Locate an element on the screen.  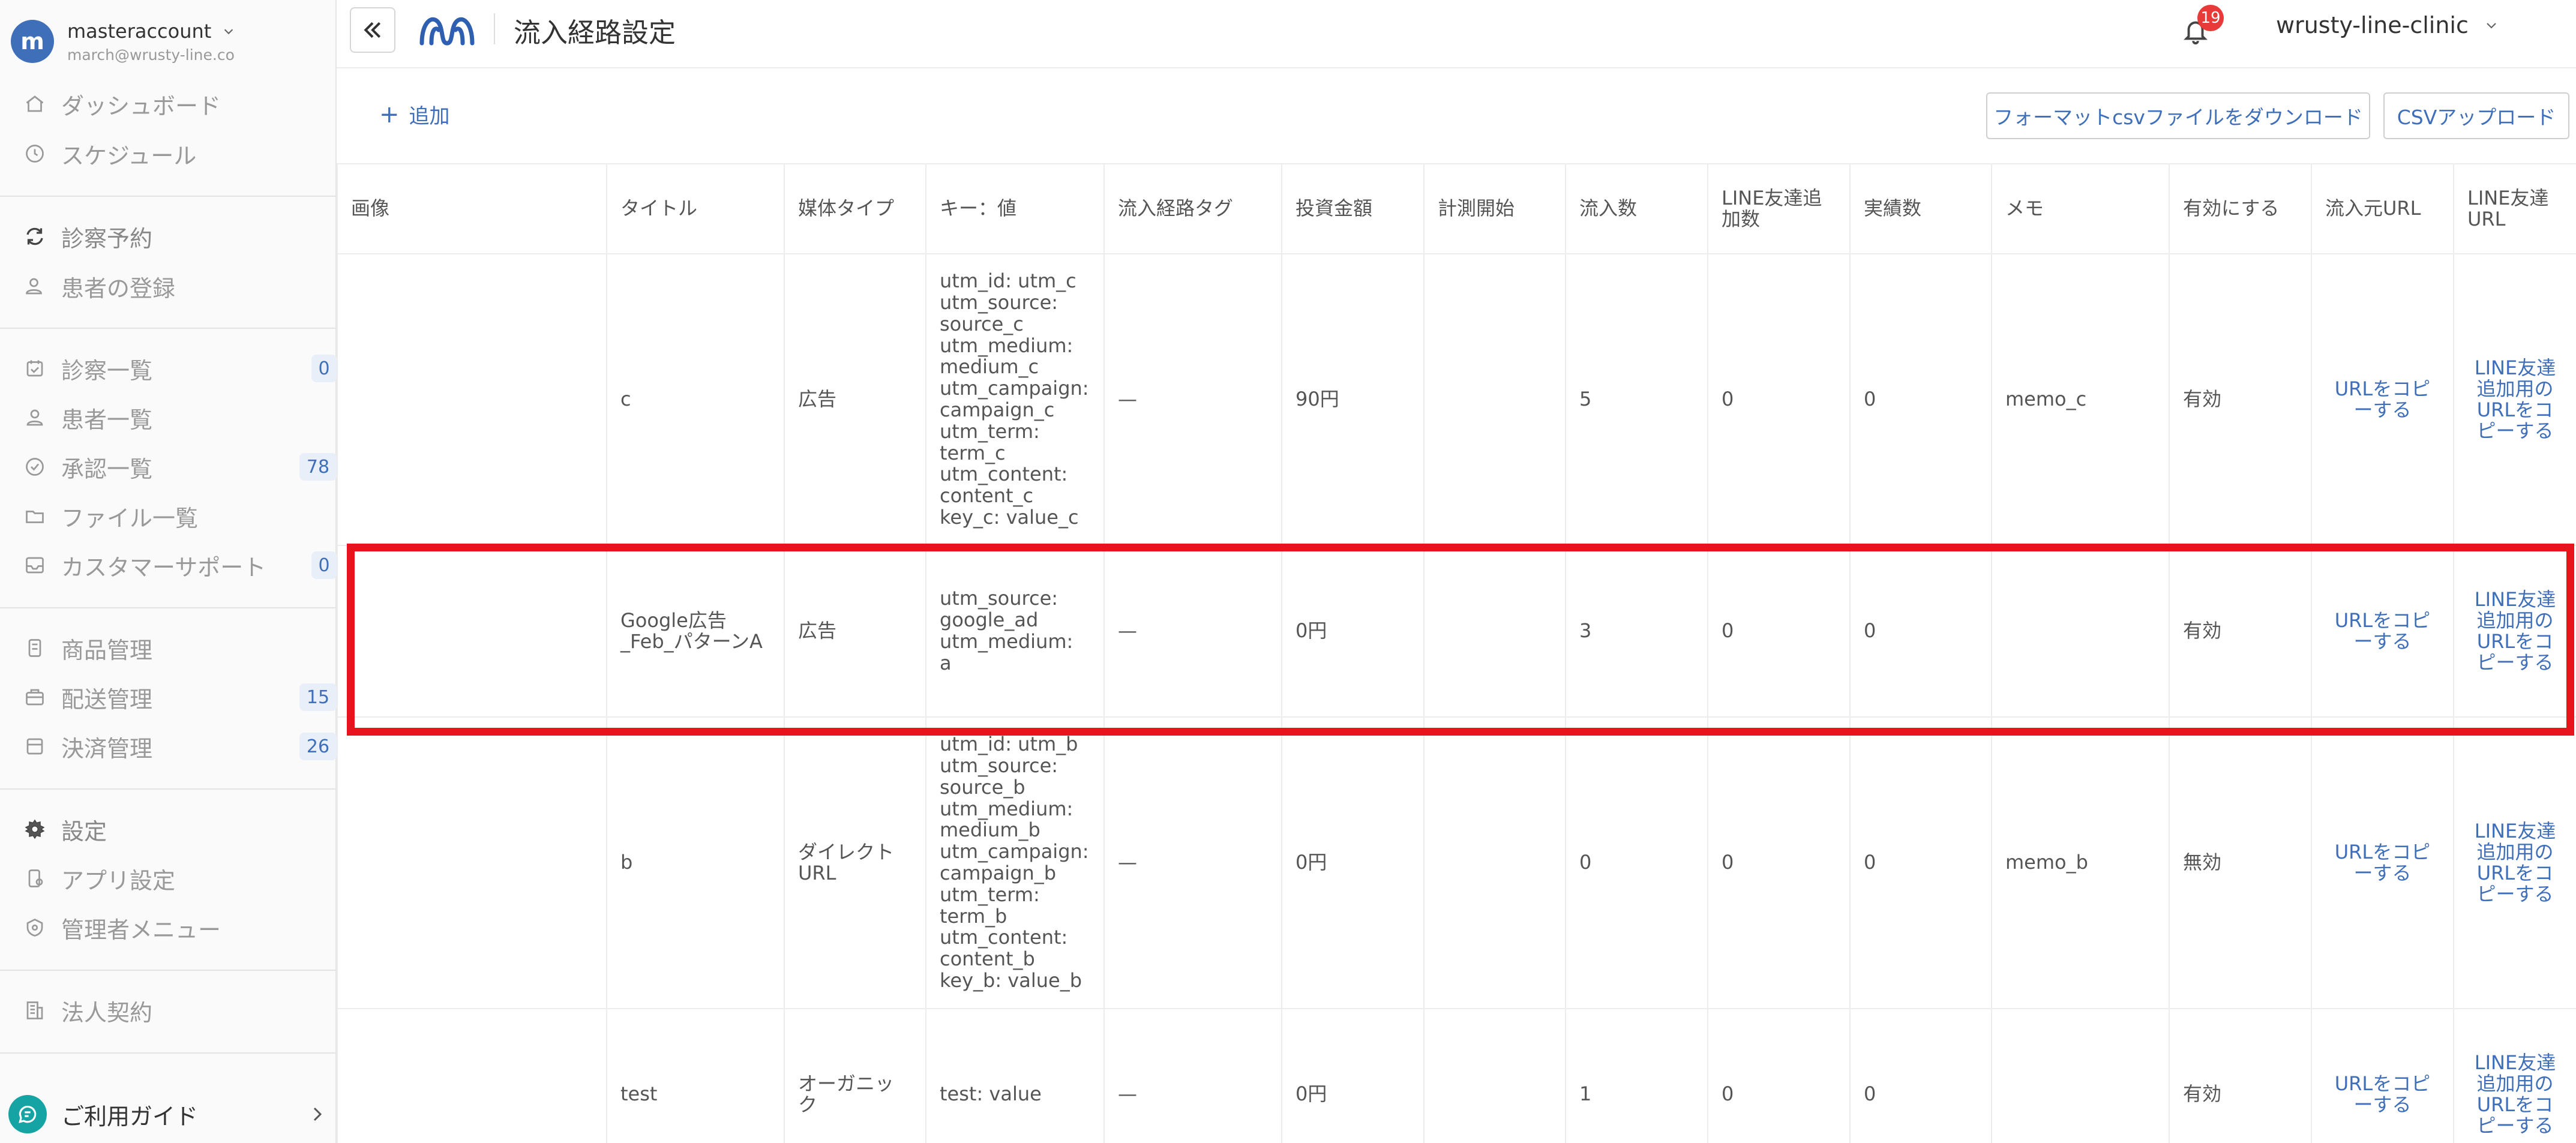
sidebar-item-reservation: 診察予約 is located at coordinates (180, 236).